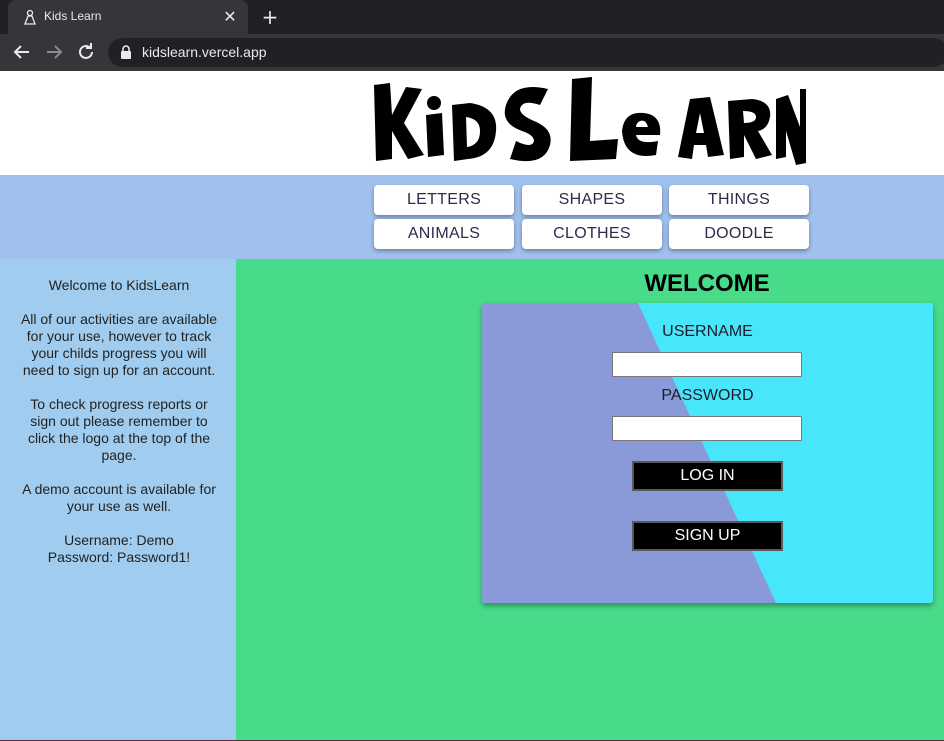 The image size is (944, 741). What do you see at coordinates (592, 200) in the screenshot?
I see `nav-shapes-button: SHAPES` at bounding box center [592, 200].